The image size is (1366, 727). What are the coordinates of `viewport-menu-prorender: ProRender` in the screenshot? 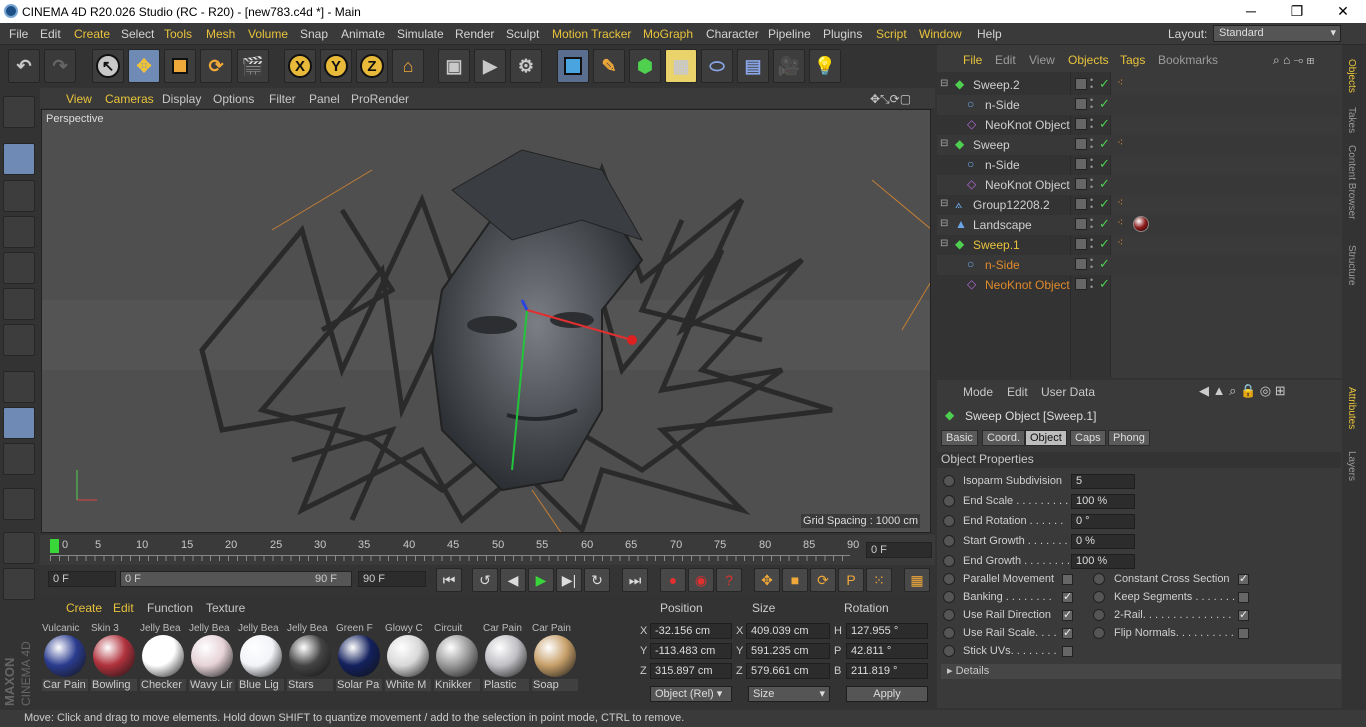 It's located at (380, 99).